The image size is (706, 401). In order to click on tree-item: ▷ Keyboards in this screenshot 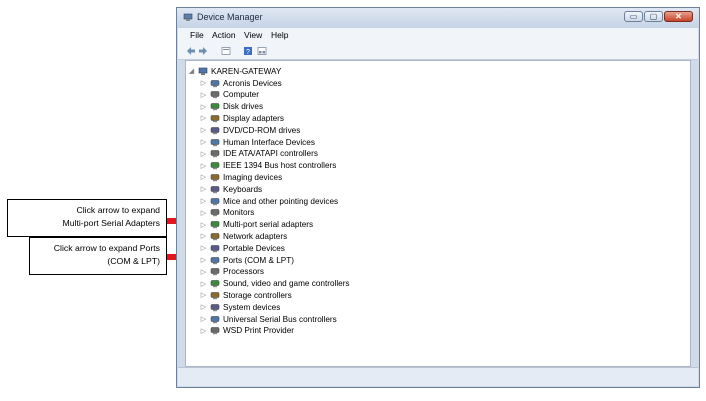, I will do `click(231, 189)`.